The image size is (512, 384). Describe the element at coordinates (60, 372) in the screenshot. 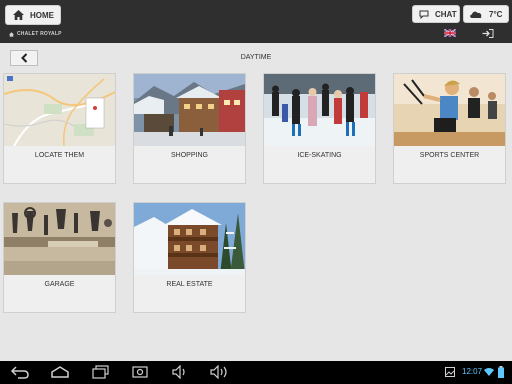

I see `home-icon` at that location.